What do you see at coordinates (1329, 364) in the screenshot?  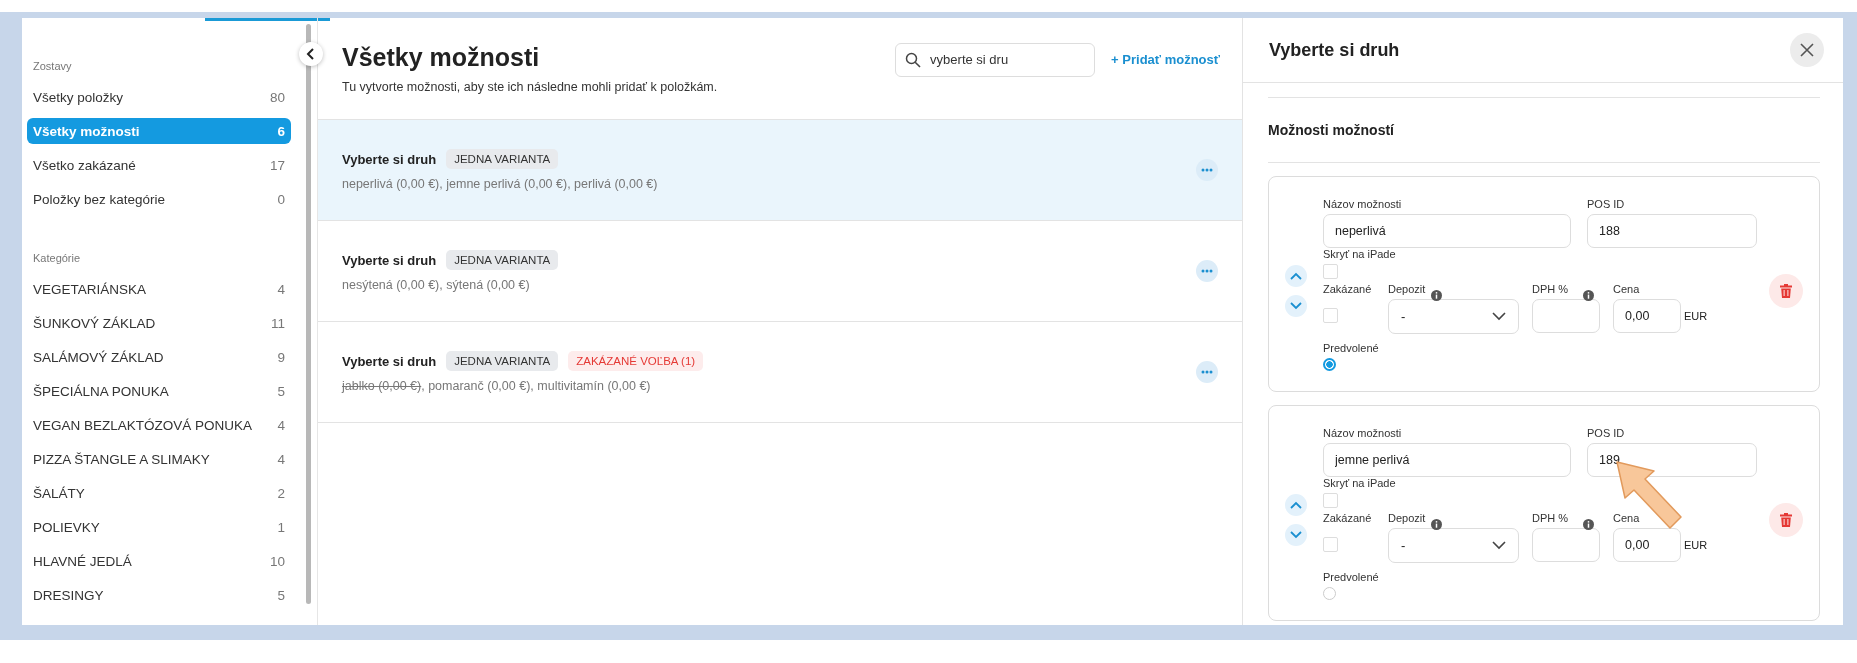 I see `radio-button` at bounding box center [1329, 364].